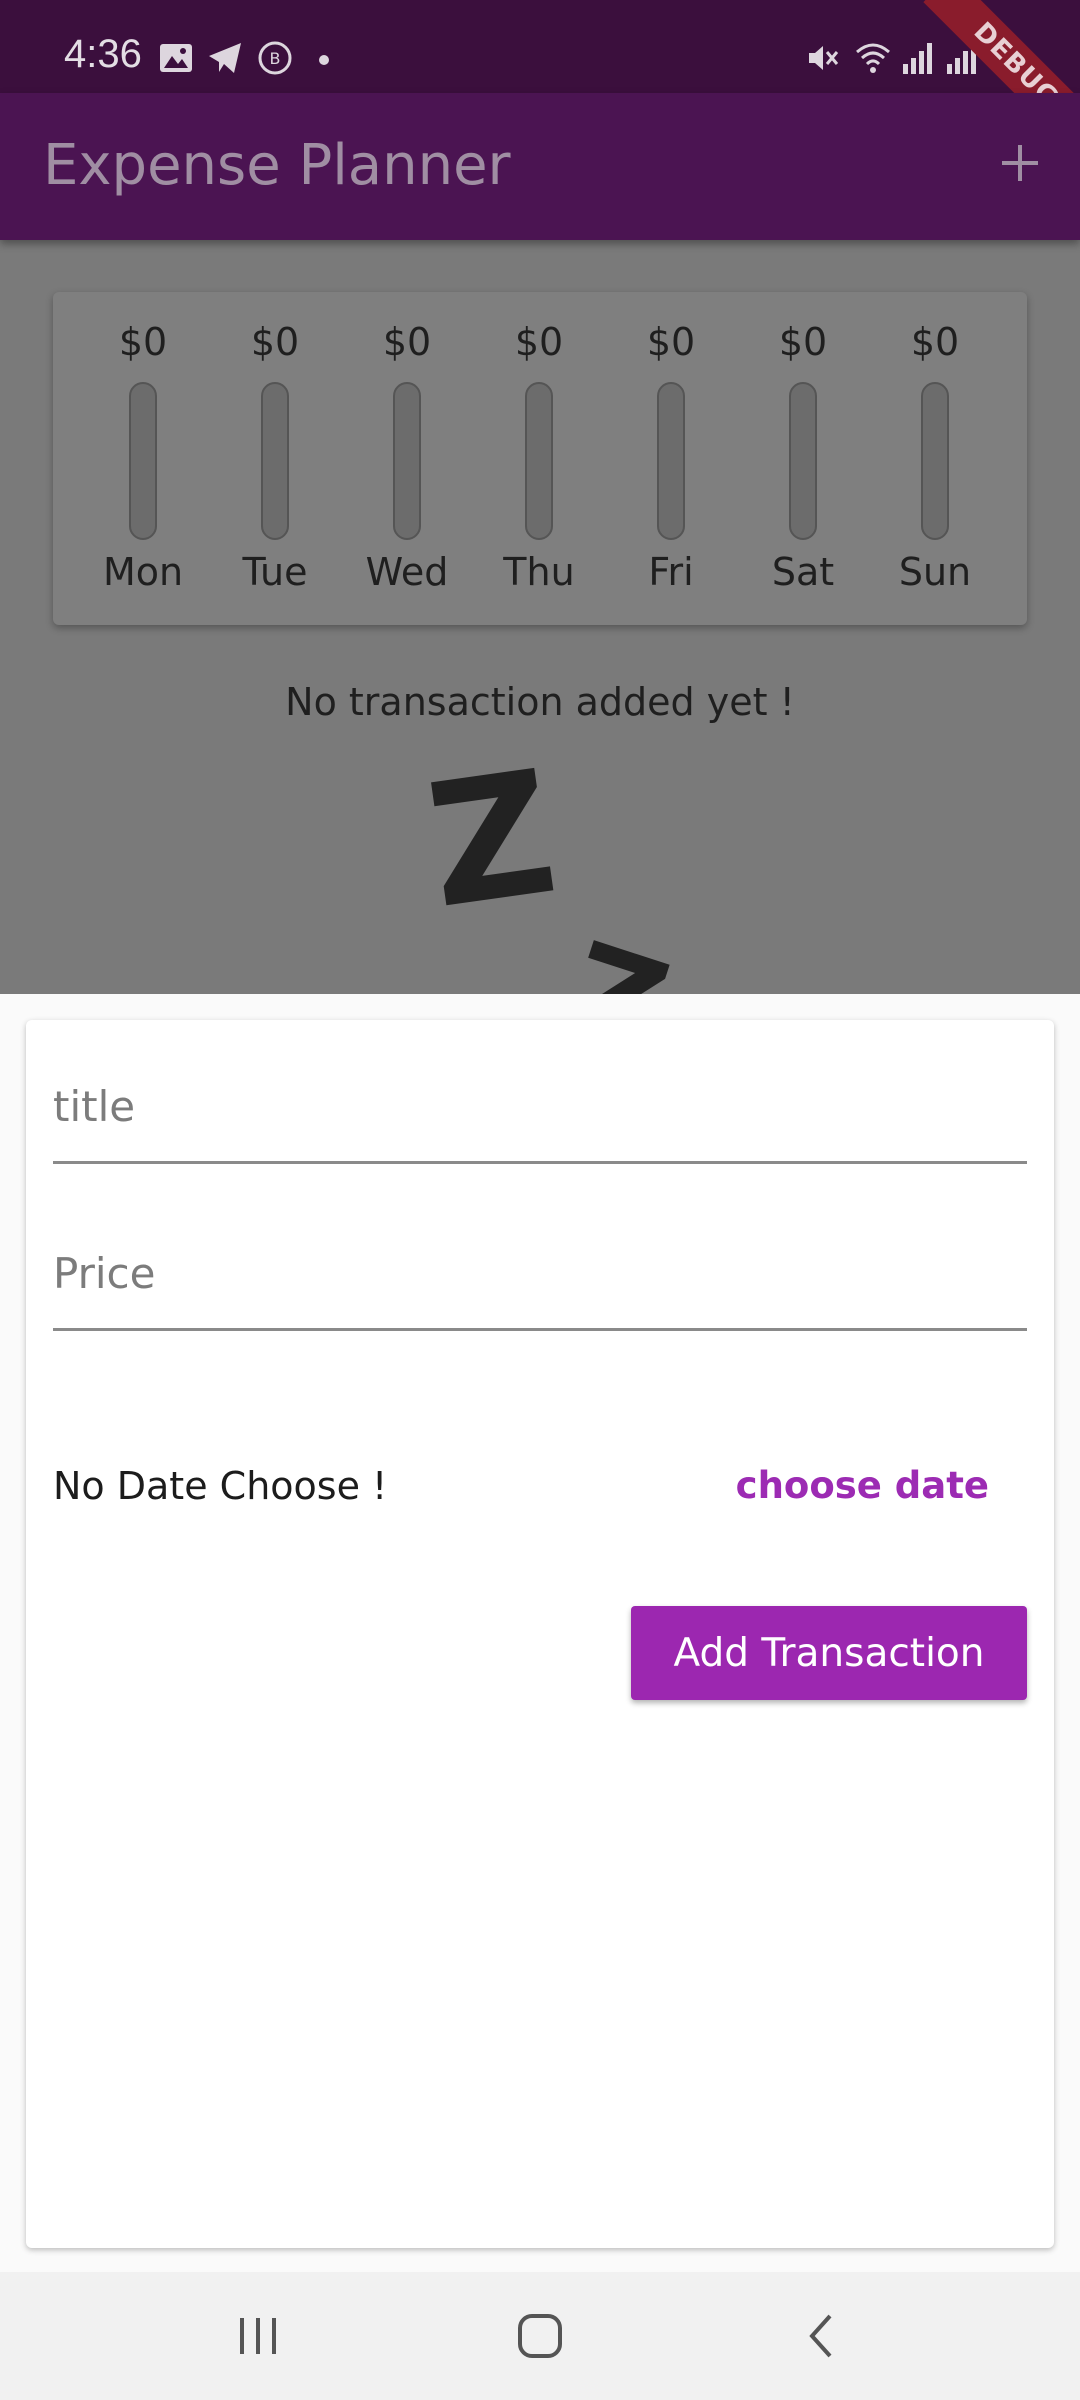 This screenshot has width=1080, height=2400. I want to click on signal-icon, so click(917, 58).